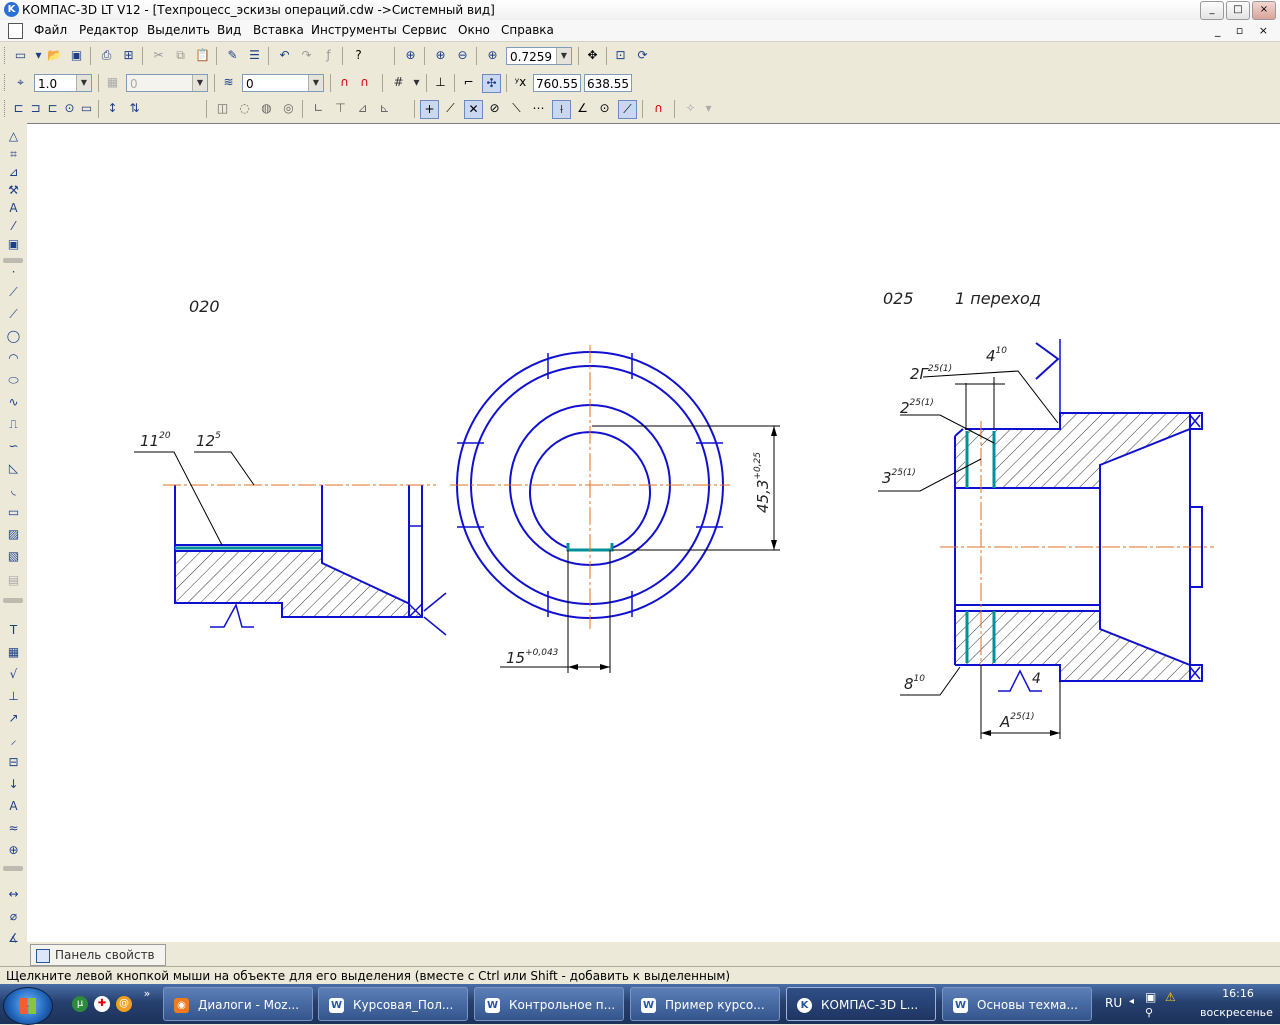 The width and height of the screenshot is (1280, 1025). I want to click on geom-tool-2-icon: ◌, so click(244, 108).